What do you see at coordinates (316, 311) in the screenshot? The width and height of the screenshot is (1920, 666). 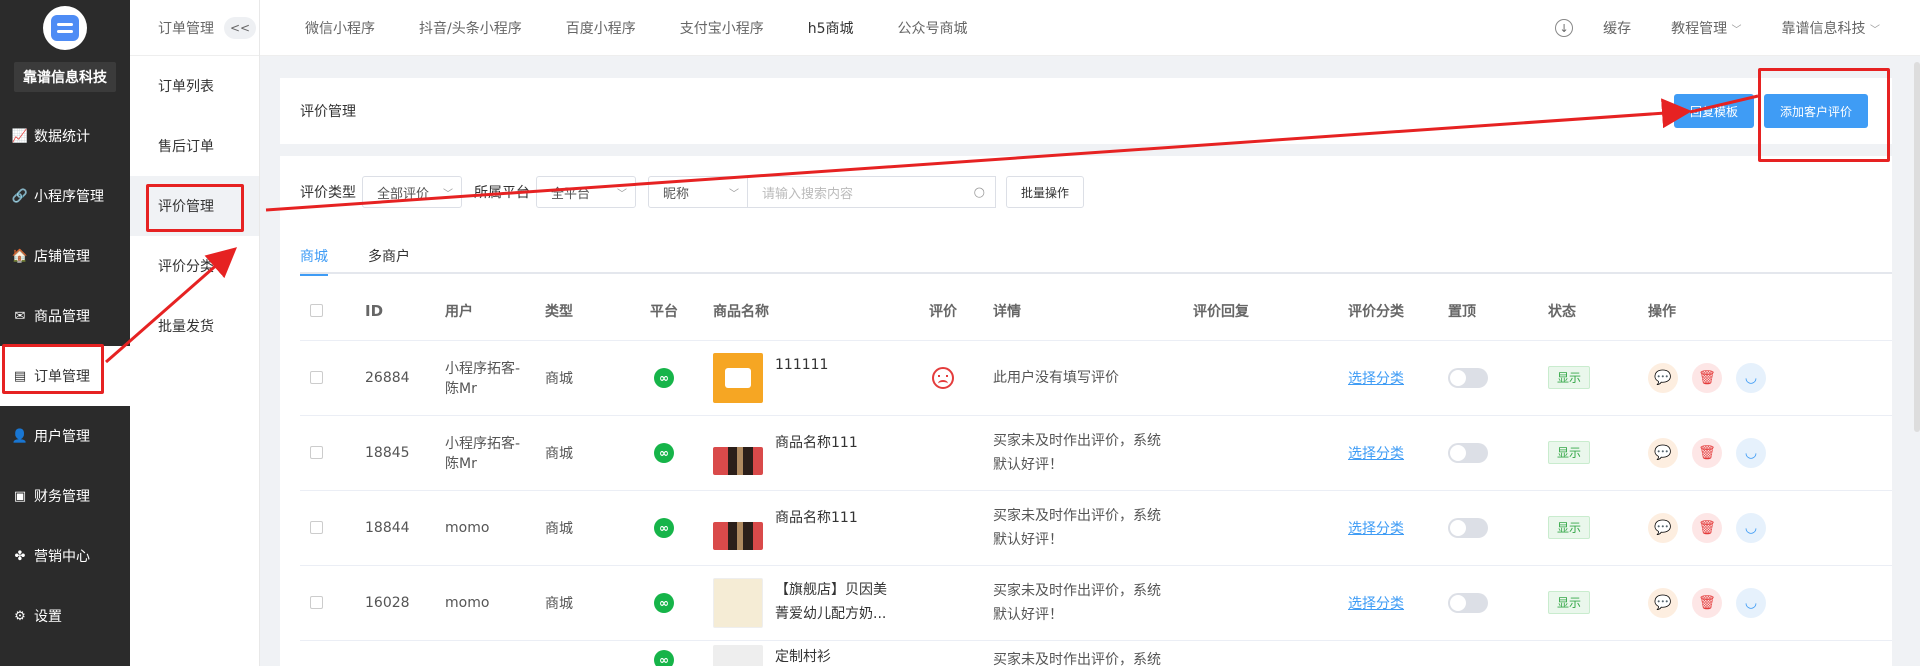 I see `select-all-checkbox` at bounding box center [316, 311].